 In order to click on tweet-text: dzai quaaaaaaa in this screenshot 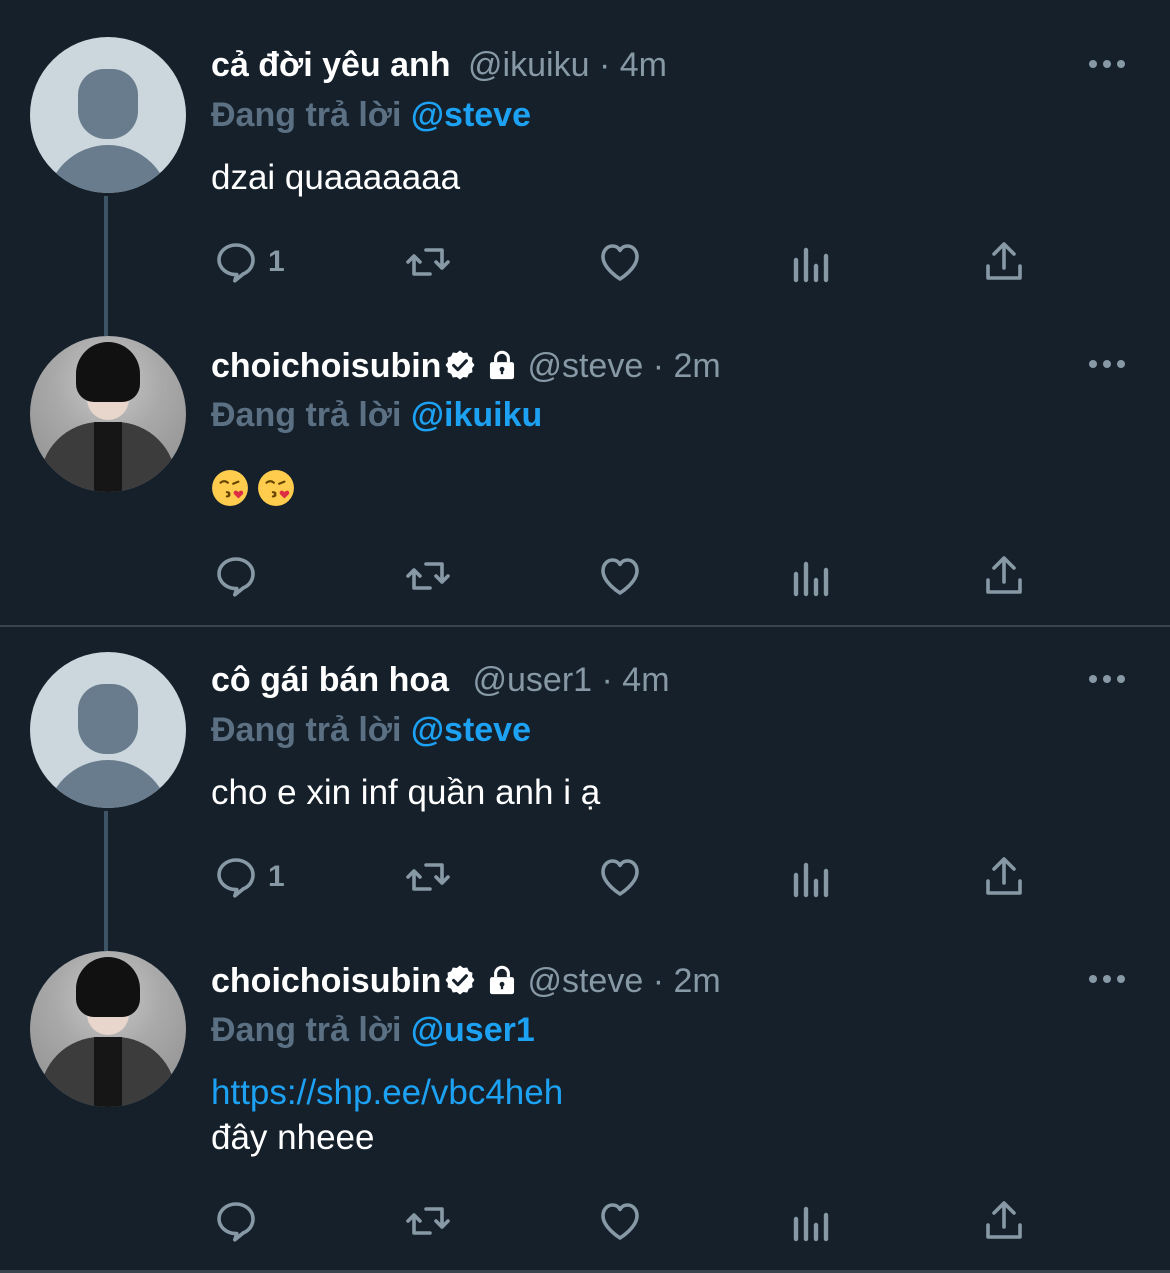, I will do `click(336, 177)`.